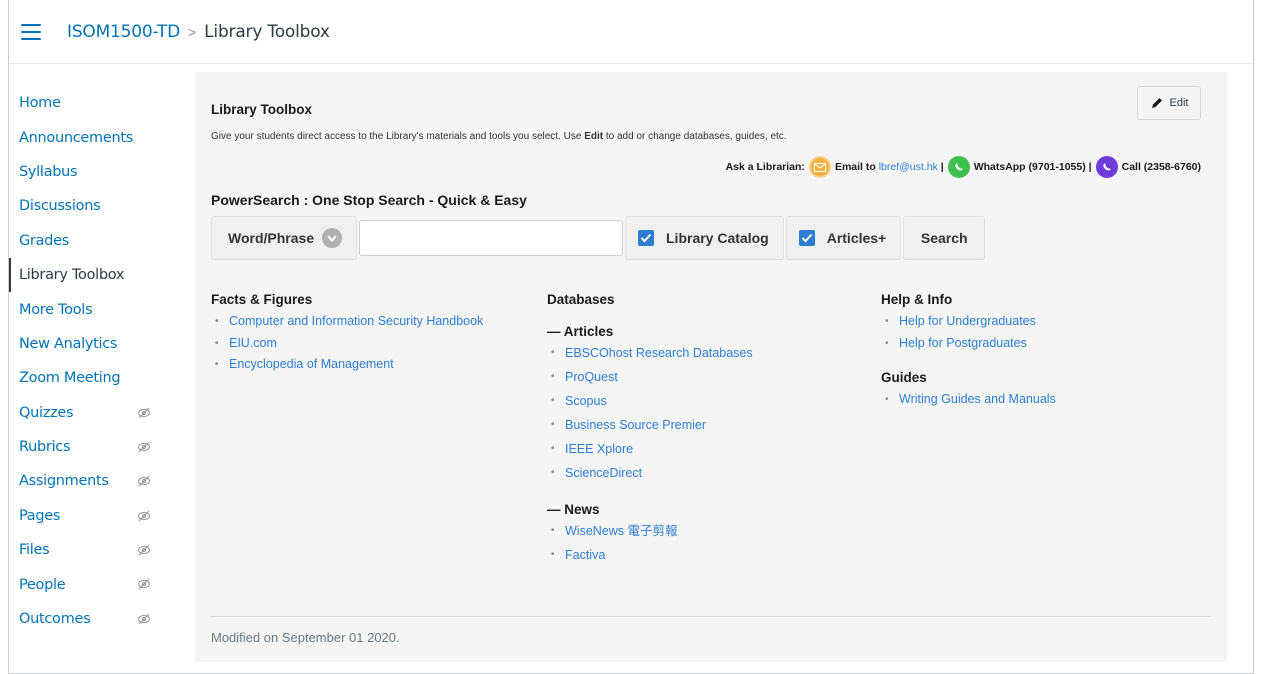 The image size is (1270, 674). Describe the element at coordinates (60, 206) in the screenshot. I see `sidebar-item-label: Discussions` at that location.